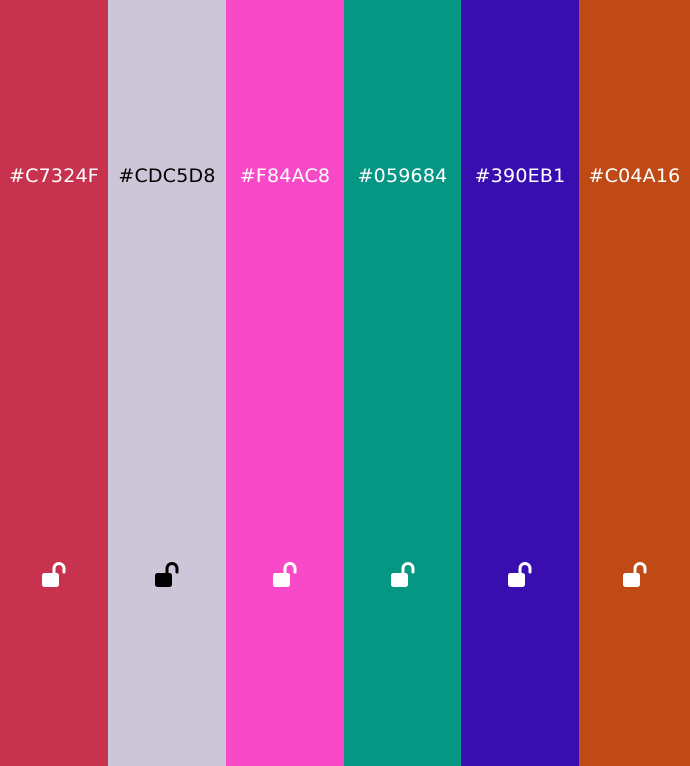  Describe the element at coordinates (54, 176) in the screenshot. I see `hex-code-label: #C7324F` at that location.